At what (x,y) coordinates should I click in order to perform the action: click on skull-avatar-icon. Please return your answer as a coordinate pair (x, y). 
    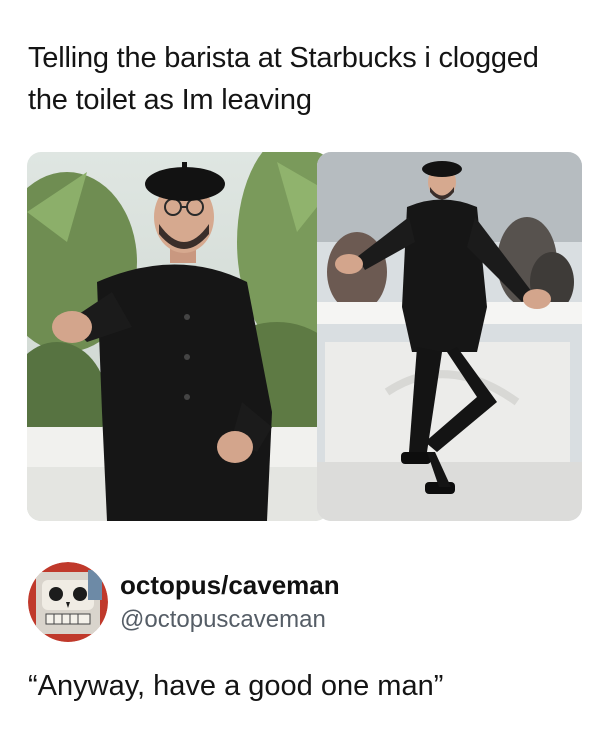
    Looking at the image, I should click on (68, 602).